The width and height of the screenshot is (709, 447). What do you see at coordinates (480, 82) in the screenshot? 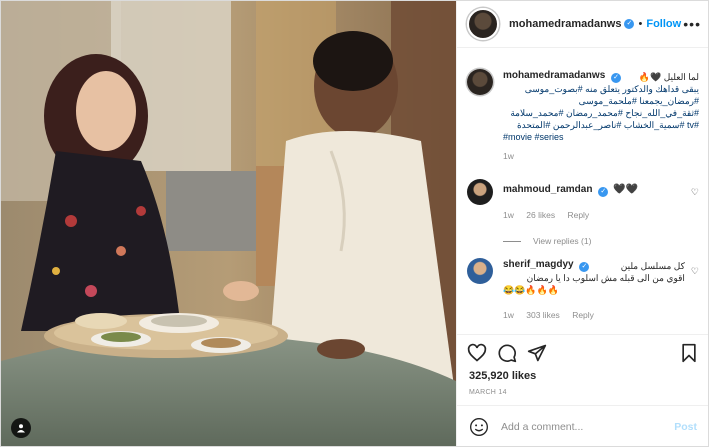
I see `caption-author-avatar` at bounding box center [480, 82].